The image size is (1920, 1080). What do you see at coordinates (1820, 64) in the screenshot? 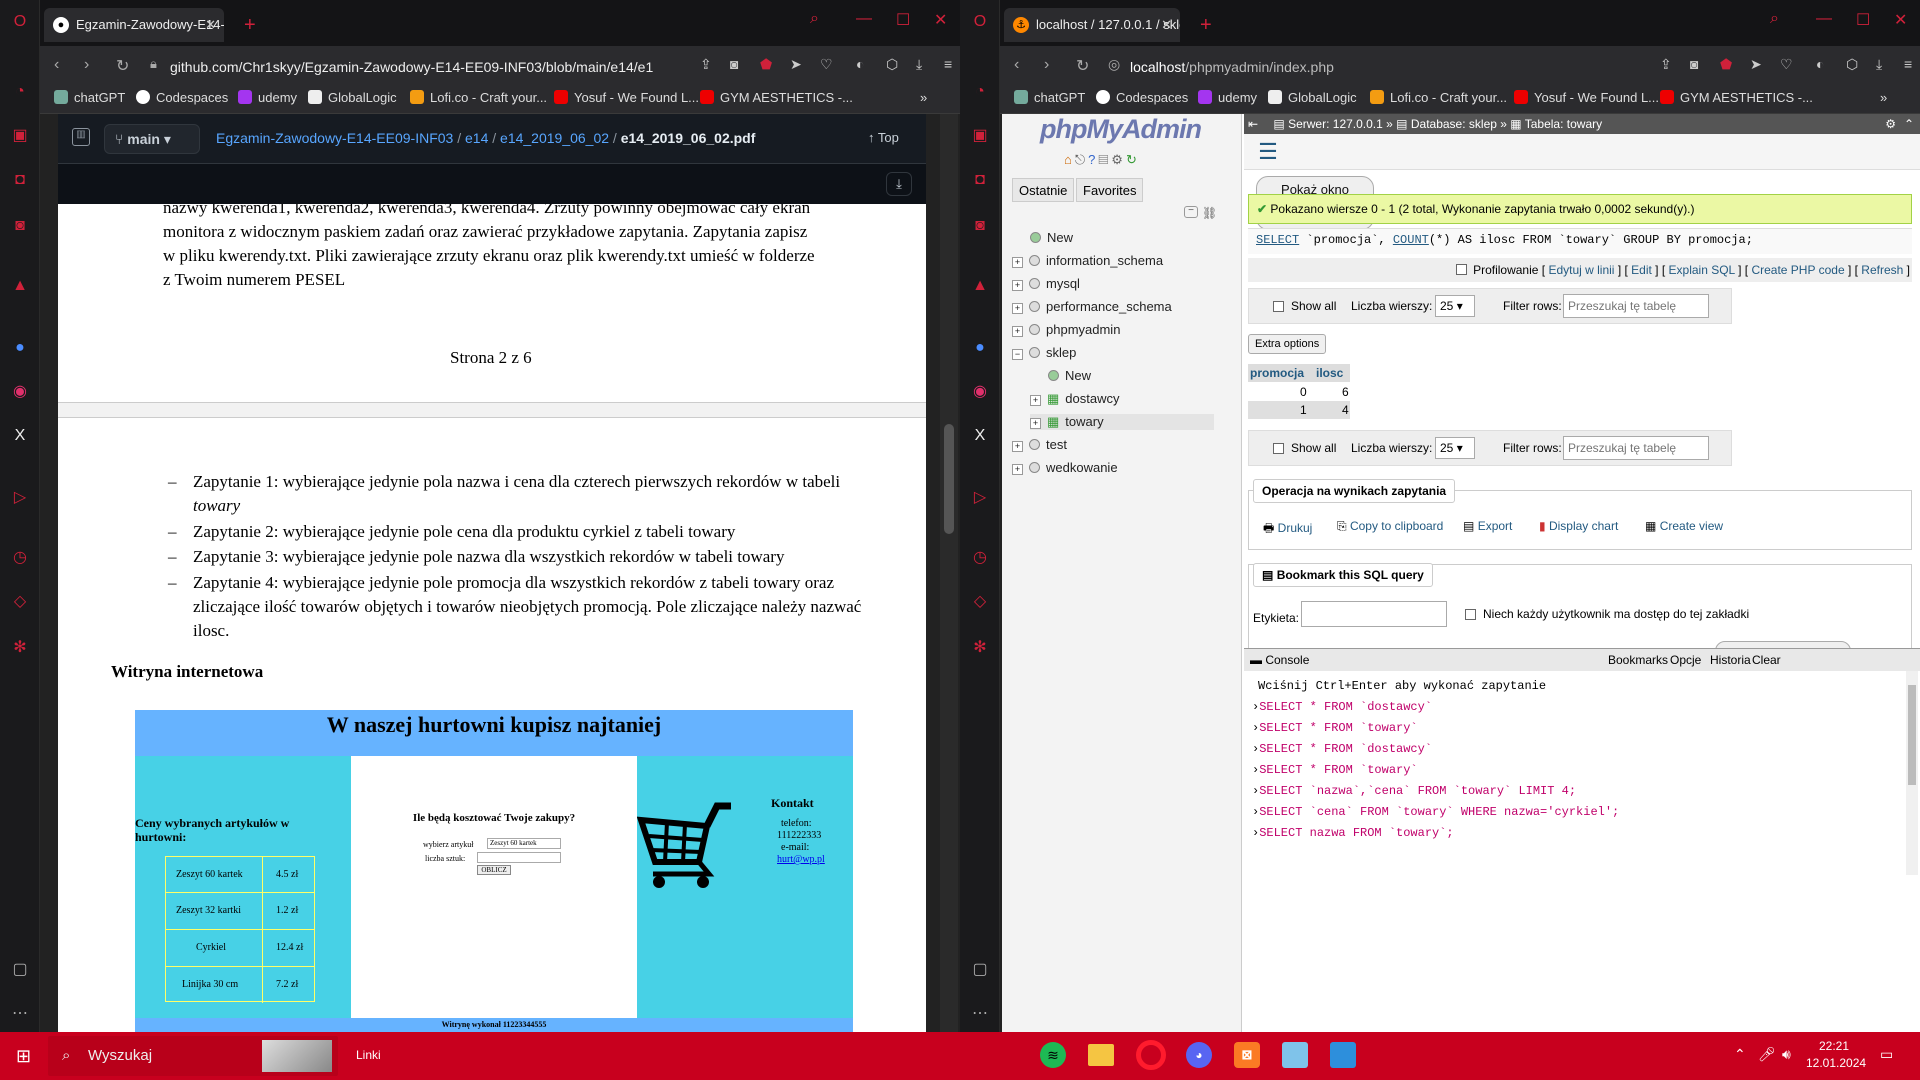
I see `wallet-icon: ◐` at bounding box center [1820, 64].